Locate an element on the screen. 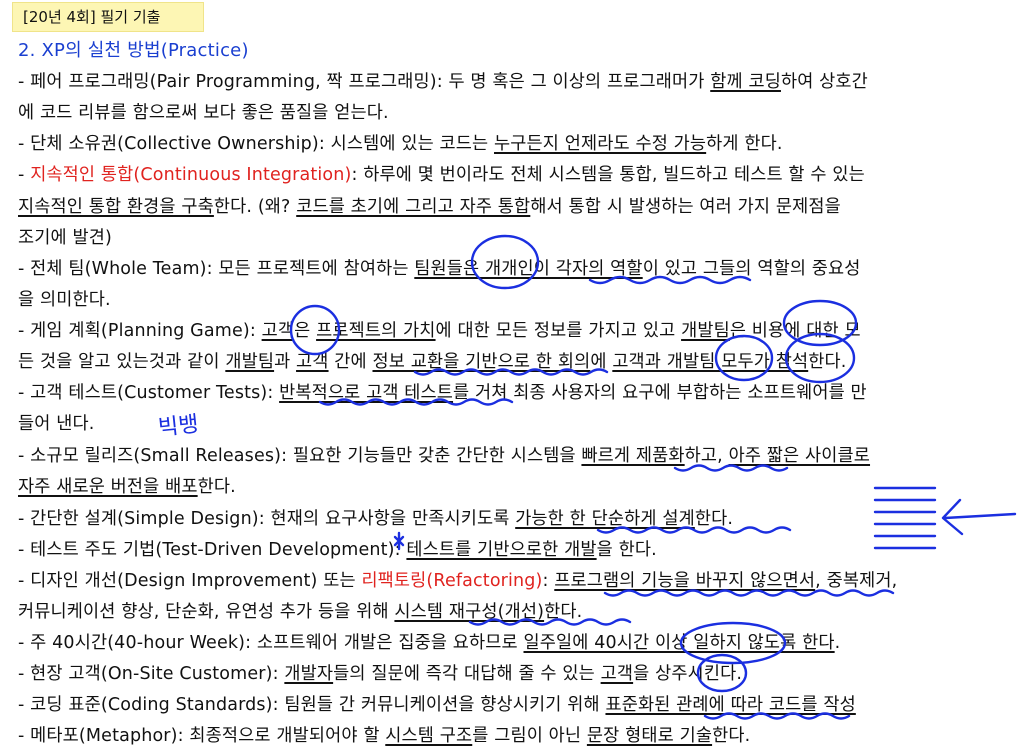 The height and width of the screenshot is (752, 1032). text: 를 그림이 아닌 is located at coordinates (529, 736).